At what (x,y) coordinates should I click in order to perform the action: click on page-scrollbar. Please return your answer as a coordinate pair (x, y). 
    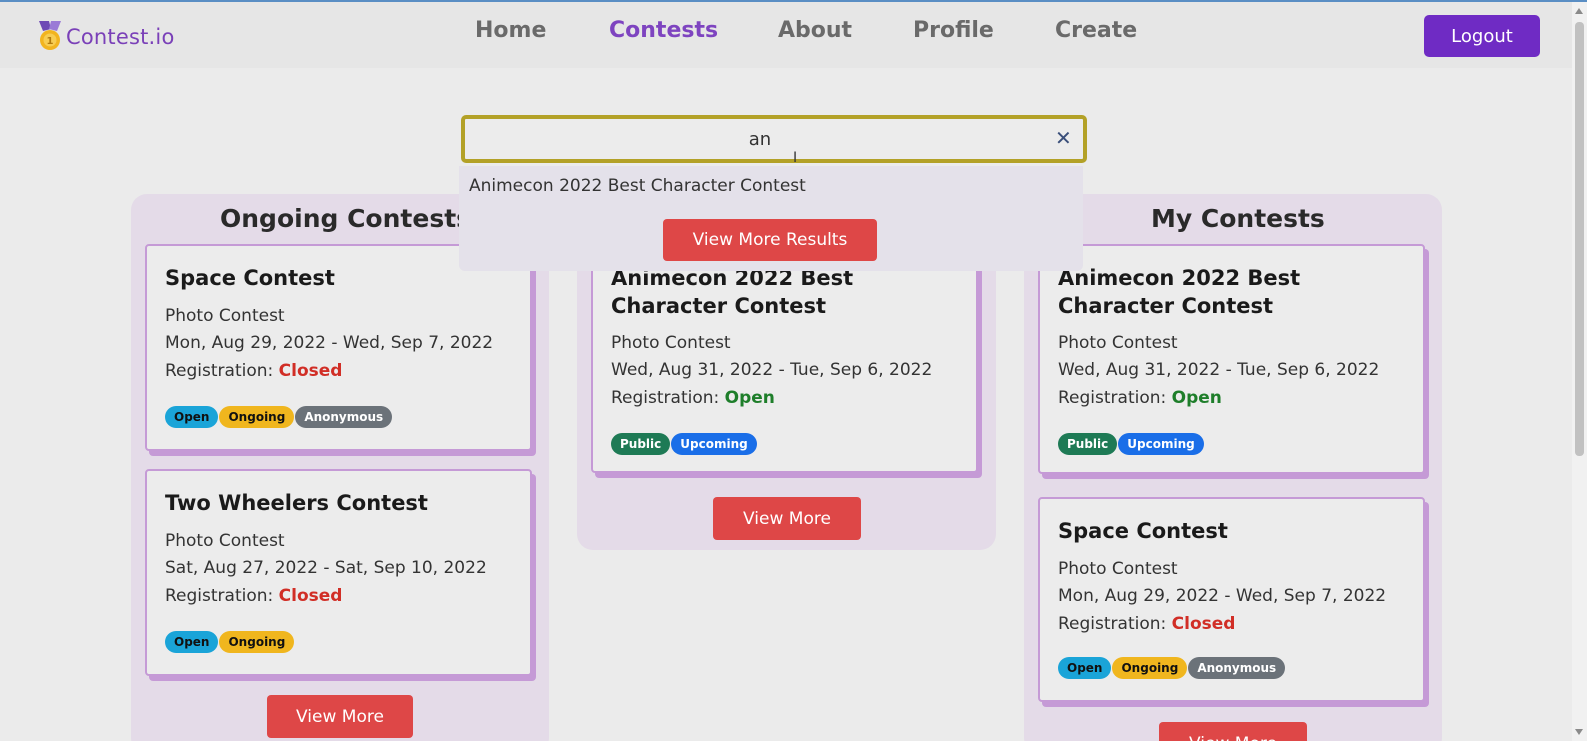
    Looking at the image, I should click on (1579, 371).